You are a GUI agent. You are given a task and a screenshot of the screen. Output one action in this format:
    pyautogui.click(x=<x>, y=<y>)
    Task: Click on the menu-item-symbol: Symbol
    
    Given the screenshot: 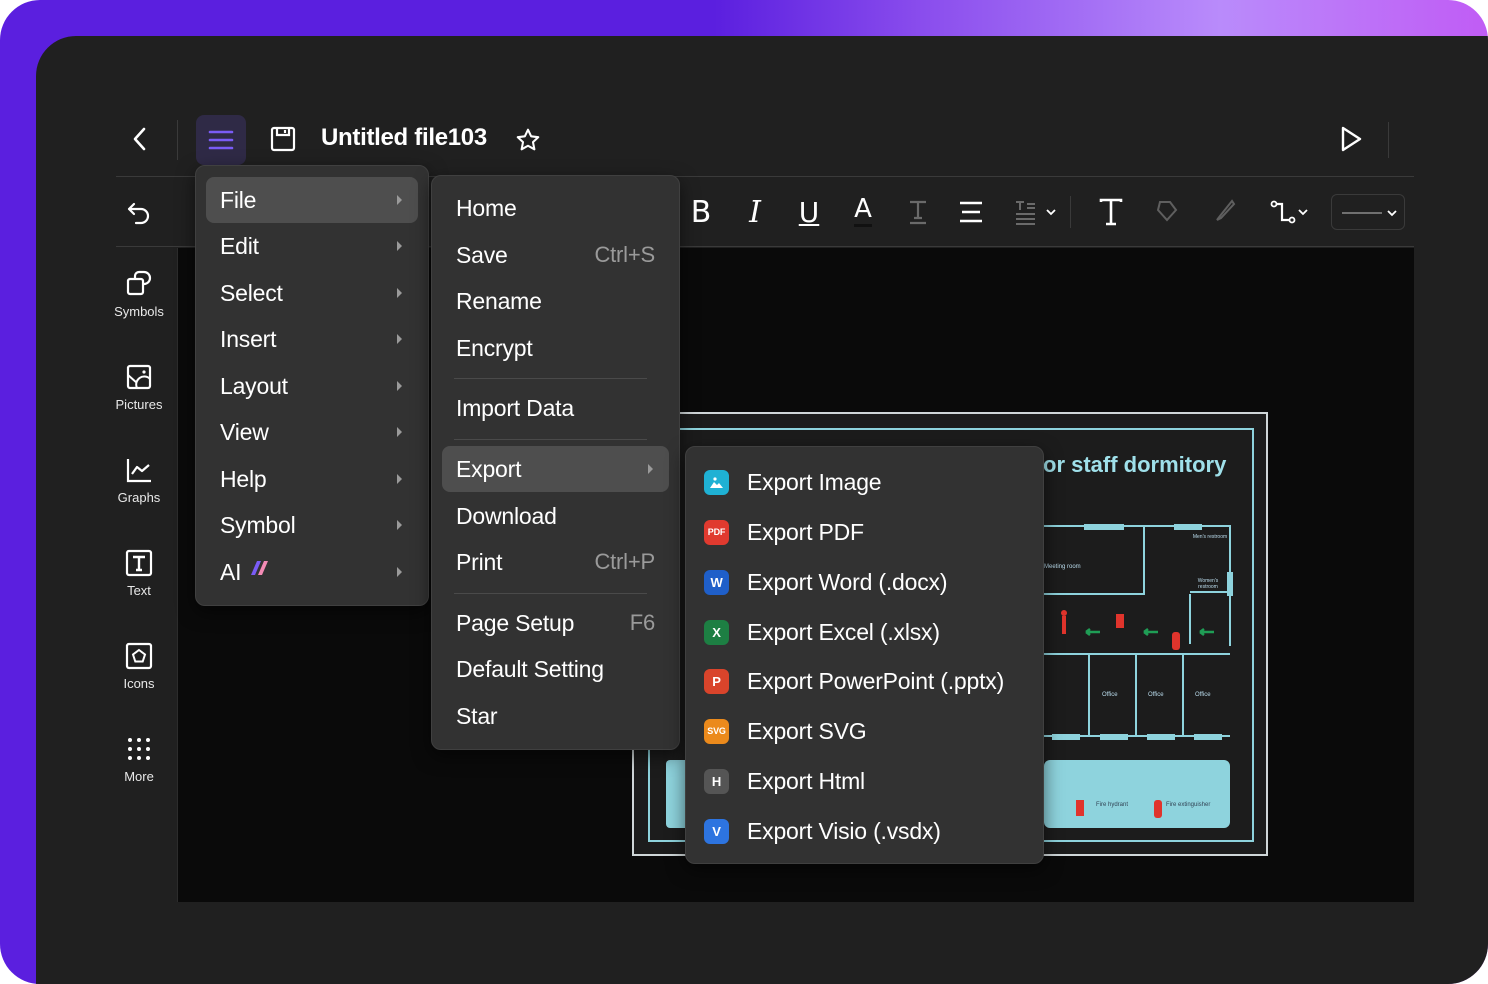 What is the action you would take?
    pyautogui.click(x=312, y=525)
    